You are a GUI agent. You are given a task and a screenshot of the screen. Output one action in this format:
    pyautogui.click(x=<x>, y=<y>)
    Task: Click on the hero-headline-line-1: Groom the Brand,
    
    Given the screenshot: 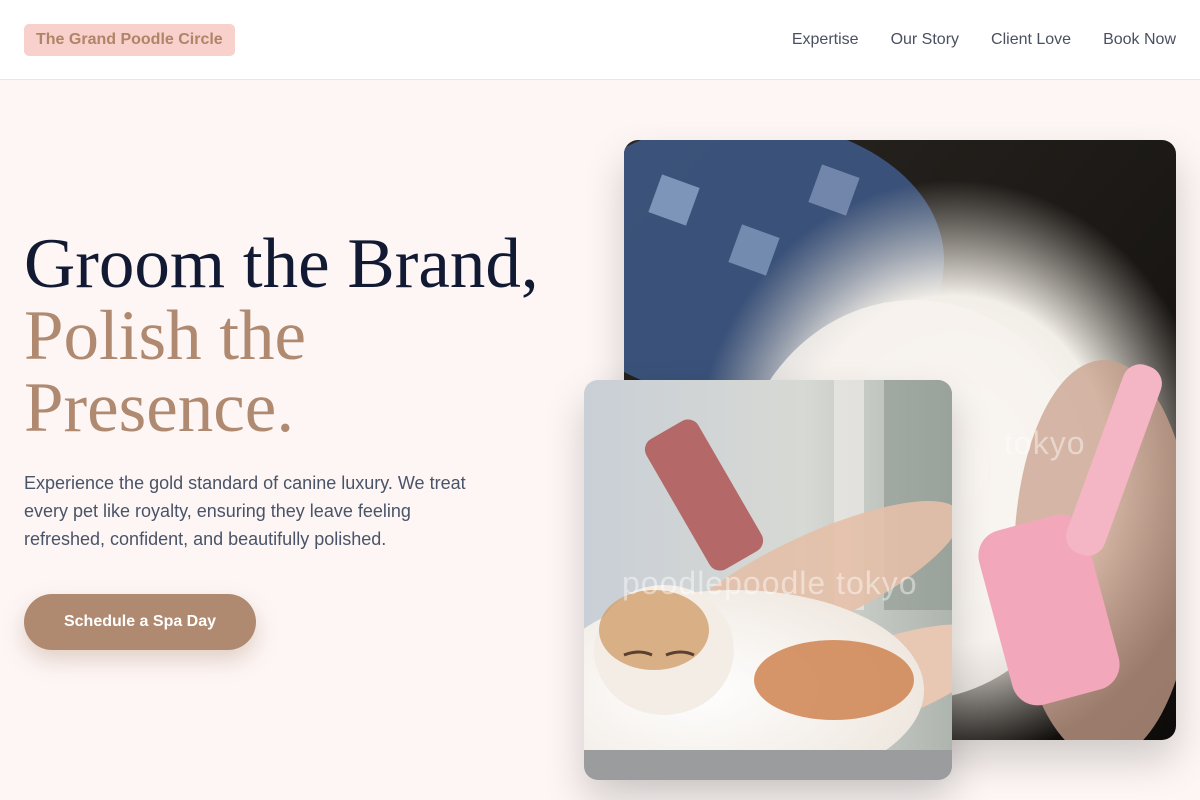 What is the action you would take?
    pyautogui.click(x=281, y=264)
    